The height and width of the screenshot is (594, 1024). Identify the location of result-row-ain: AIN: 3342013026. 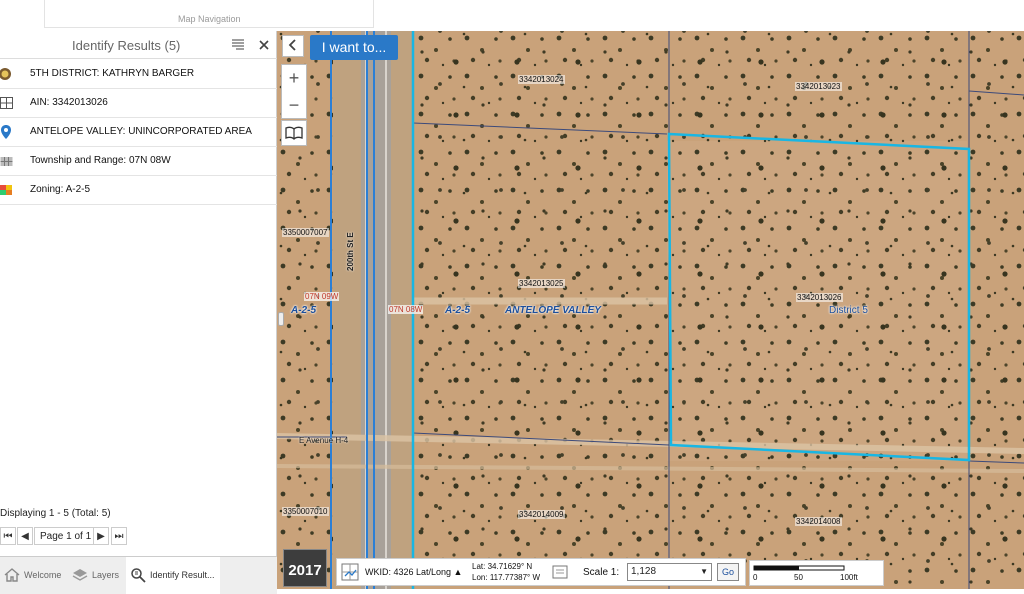
(138, 103).